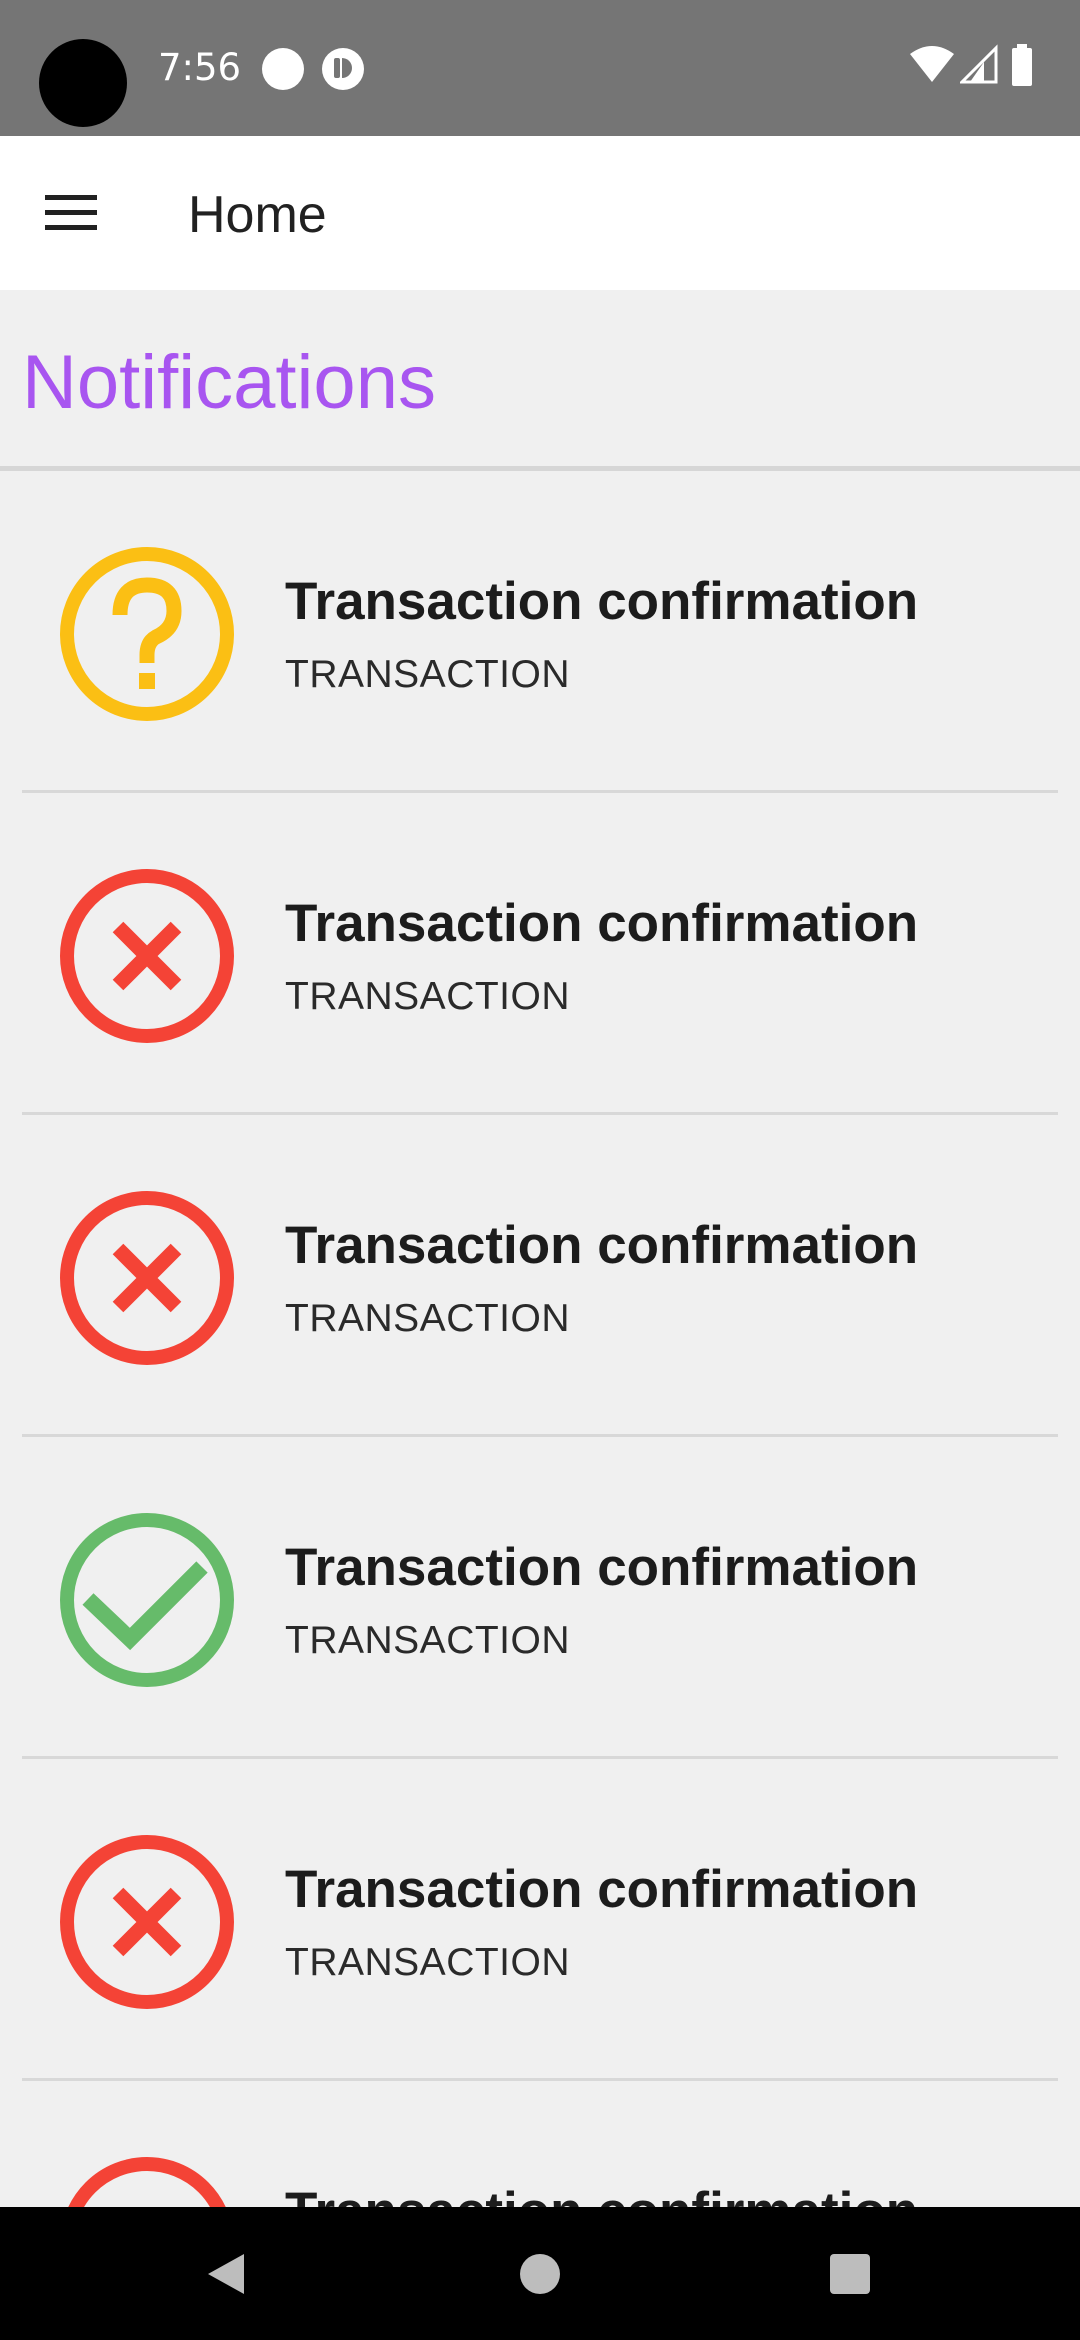 Image resolution: width=1080 pixels, height=2340 pixels. Describe the element at coordinates (226, 2274) in the screenshot. I see `back-icon` at that location.